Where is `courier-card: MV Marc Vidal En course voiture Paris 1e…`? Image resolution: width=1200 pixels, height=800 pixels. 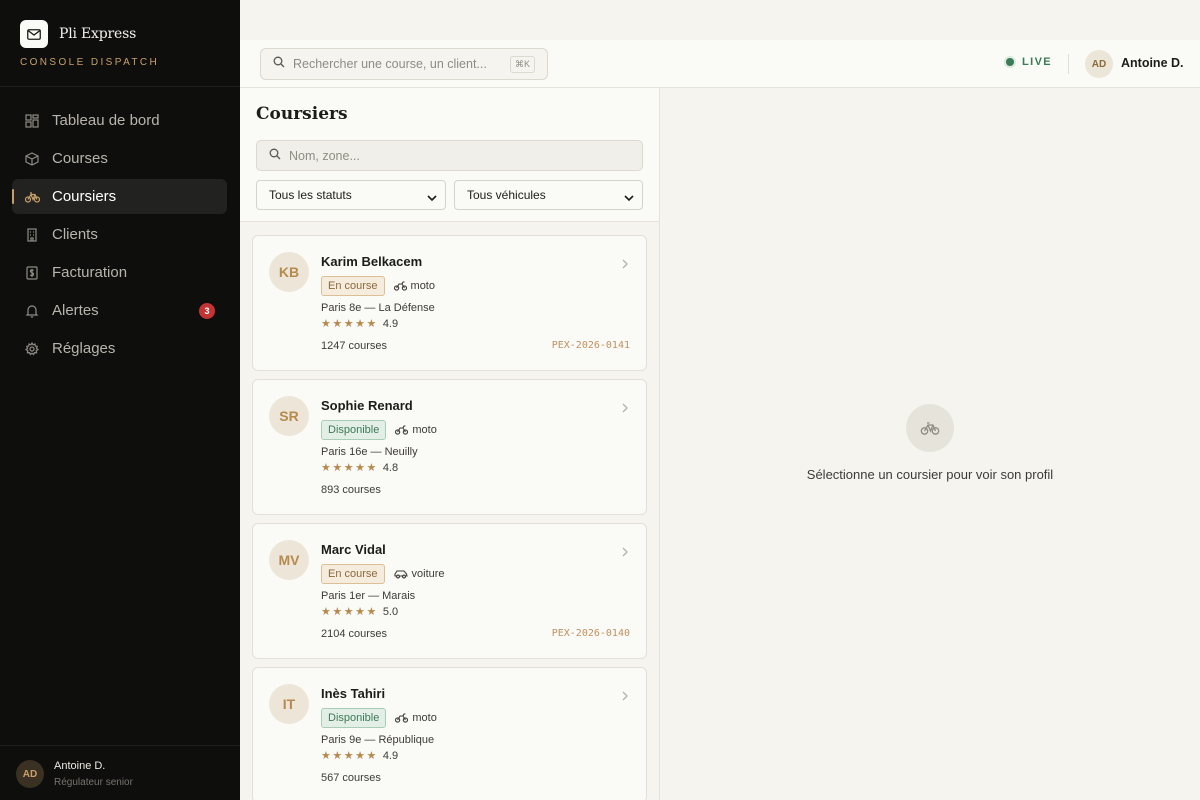 courier-card: MV Marc Vidal En course voiture Paris 1e… is located at coordinates (449, 591).